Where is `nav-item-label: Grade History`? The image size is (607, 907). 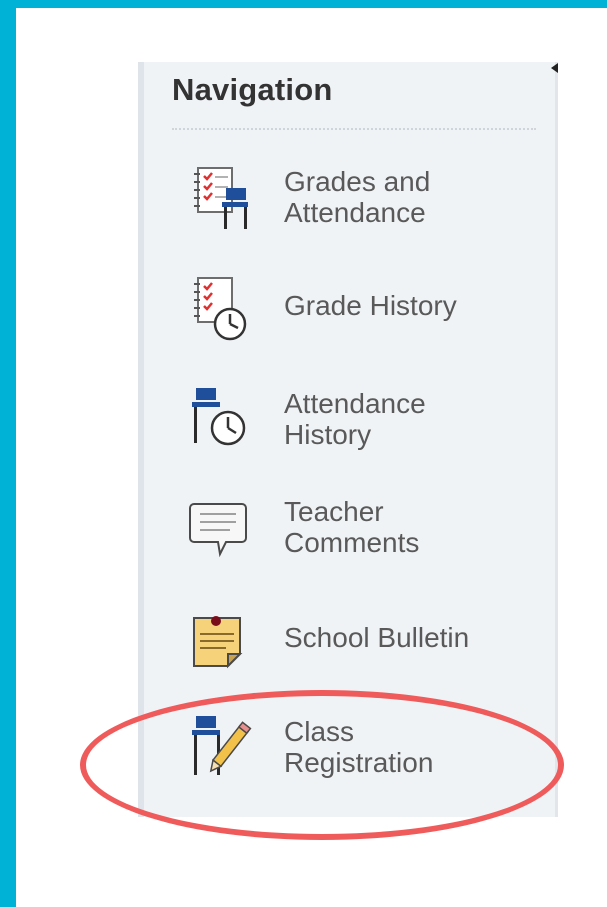 nav-item-label: Grade History is located at coordinates (370, 305).